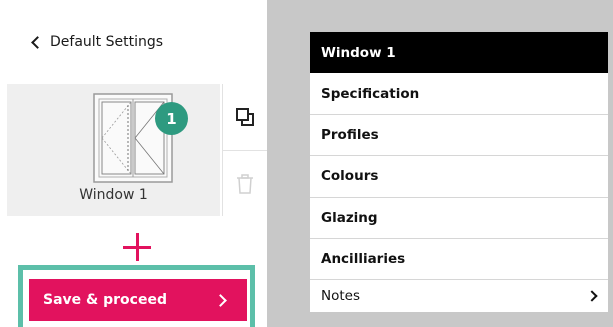 This screenshot has width=613, height=327. What do you see at coordinates (349, 217) in the screenshot?
I see `menu-item-label: Glazing` at bounding box center [349, 217].